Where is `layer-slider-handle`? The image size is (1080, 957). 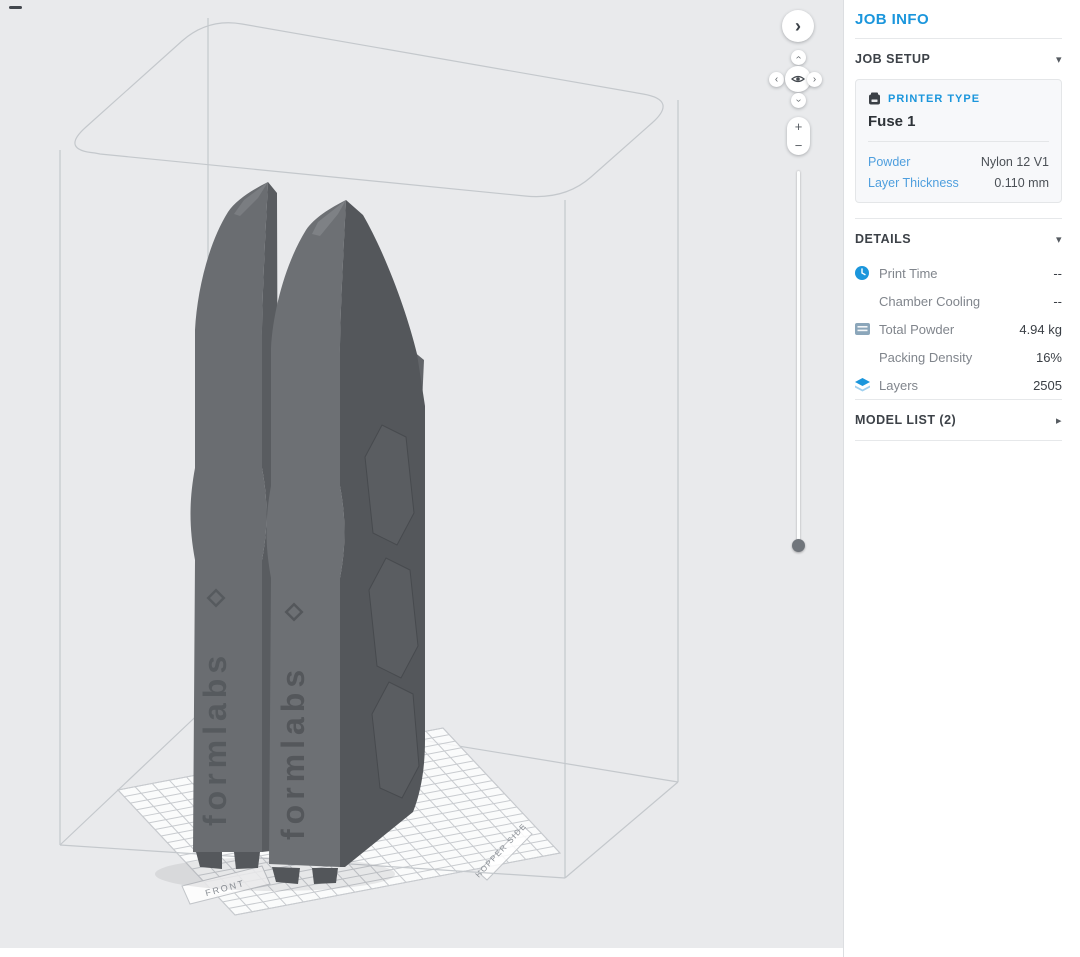 layer-slider-handle is located at coordinates (798, 545).